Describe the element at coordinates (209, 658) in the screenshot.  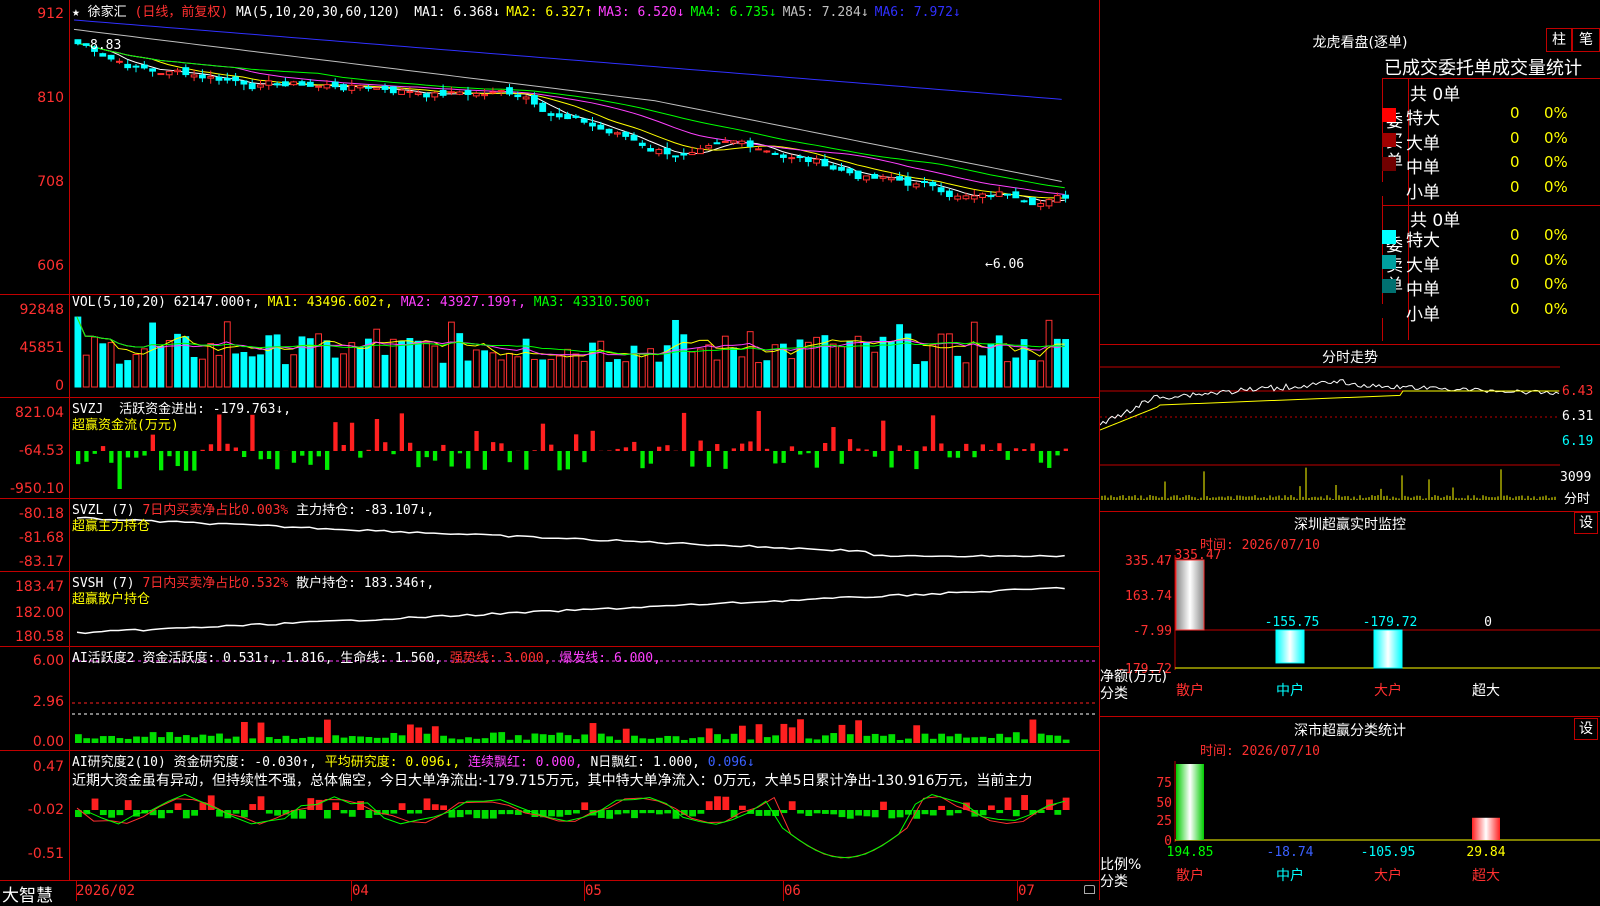
I see `aiact-l1: 资金活跃度: 0.531↑,` at that location.